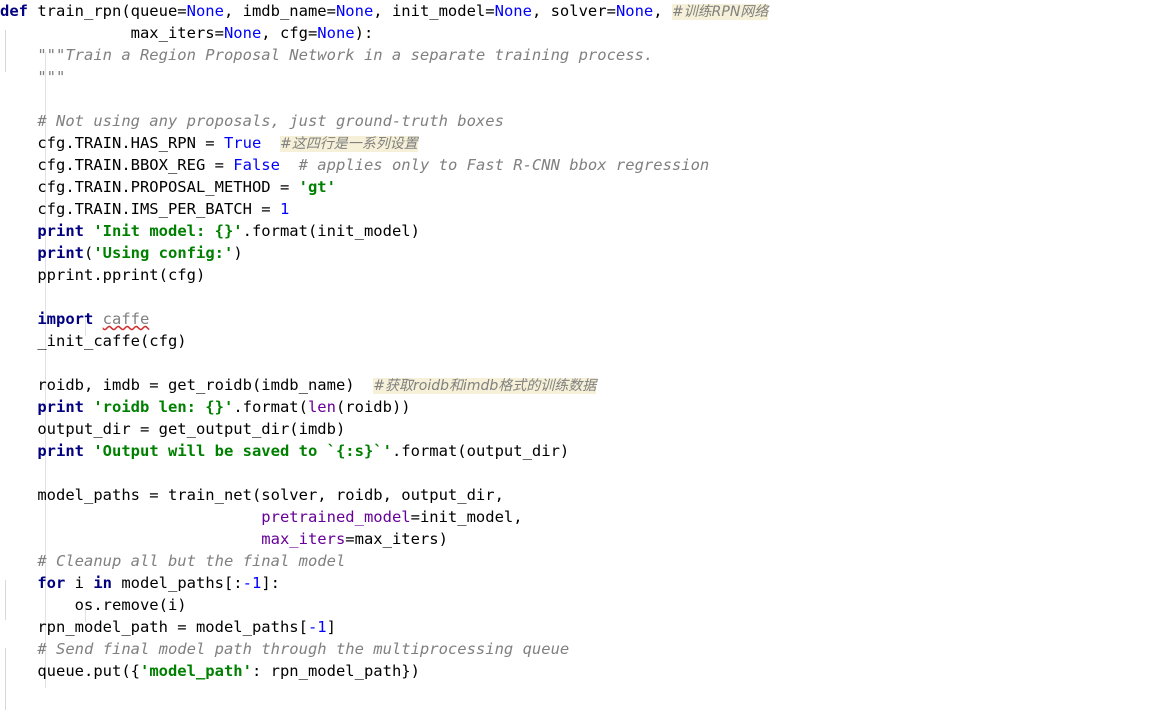 This screenshot has height=710, width=1156. What do you see at coordinates (578, 627) in the screenshot?
I see `code-line: rpn_model_path = model_paths[-1]` at bounding box center [578, 627].